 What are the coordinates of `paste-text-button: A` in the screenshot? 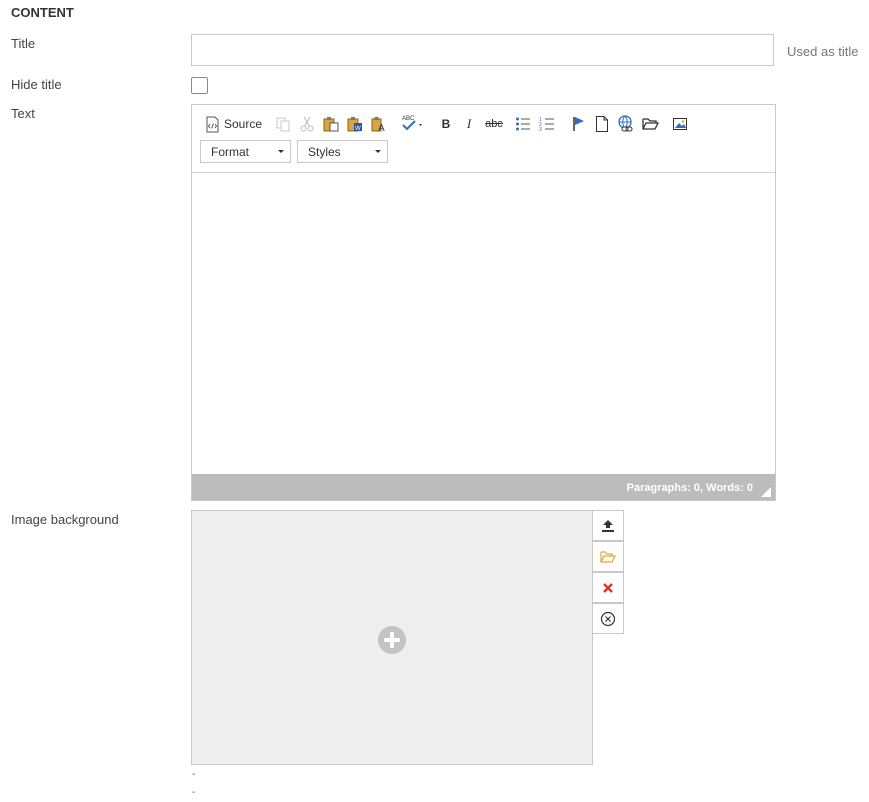 It's located at (379, 124).